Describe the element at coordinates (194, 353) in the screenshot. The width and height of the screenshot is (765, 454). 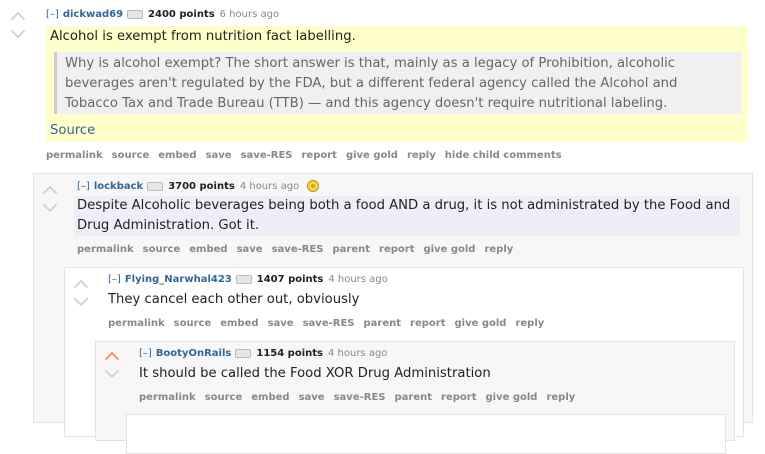
I see `author-link: BootyOnRails` at that location.